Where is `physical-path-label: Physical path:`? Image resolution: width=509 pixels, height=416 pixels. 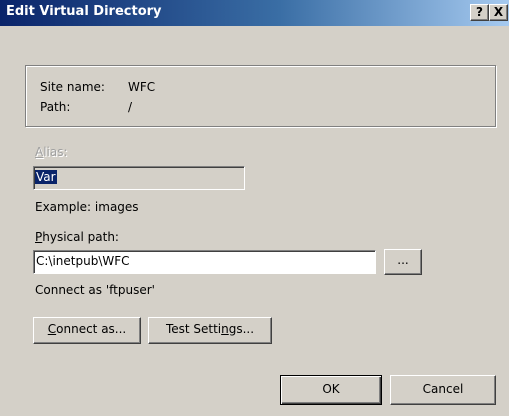 physical-path-label: Physical path: is located at coordinates (77, 237).